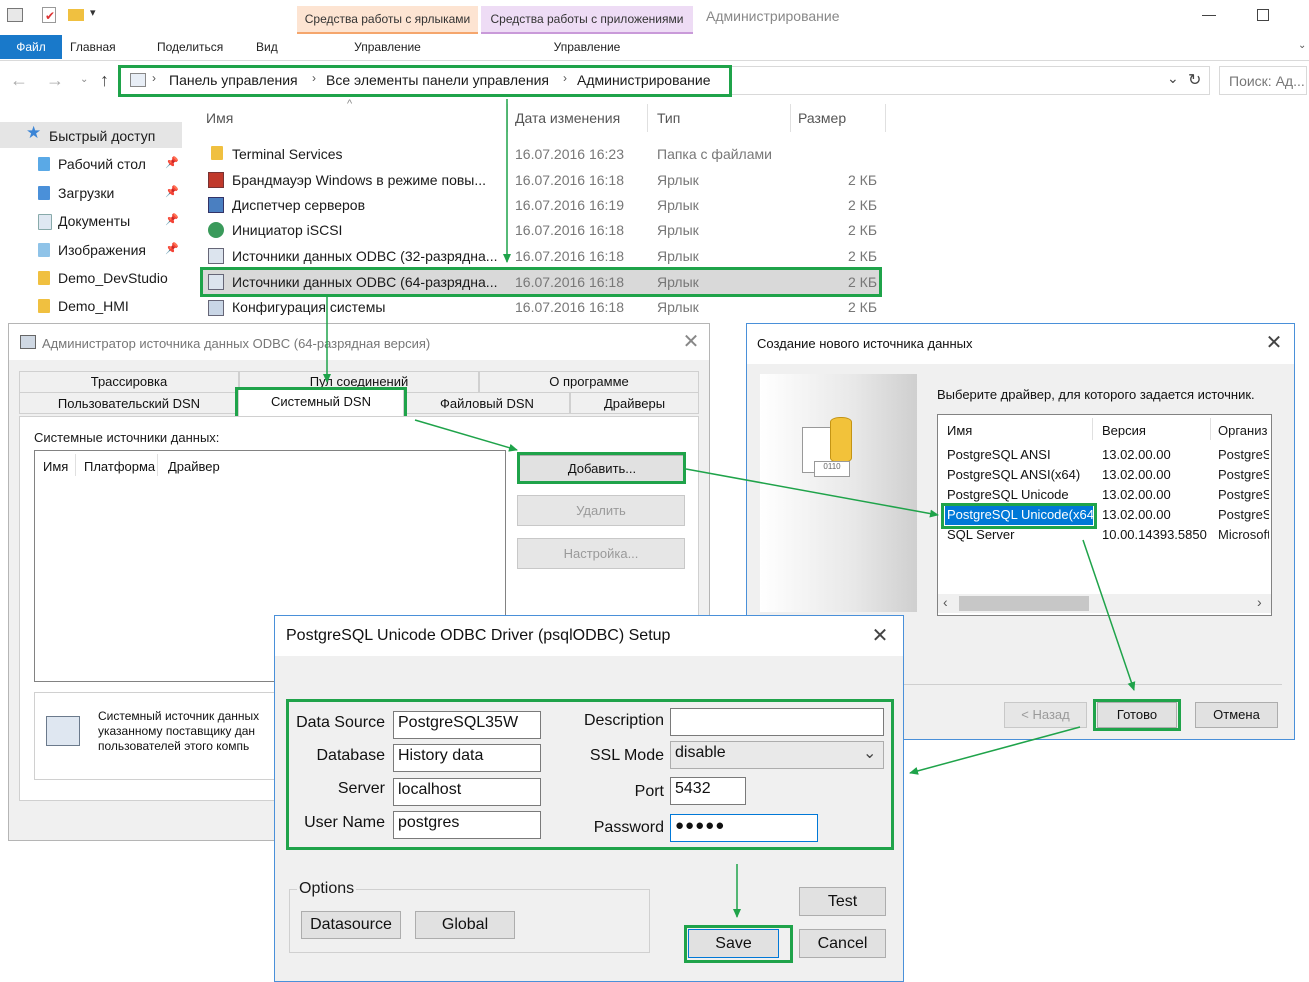 The width and height of the screenshot is (1309, 982). Describe the element at coordinates (995, 750) in the screenshot. I see `arrow-finish-to-fields` at that location.